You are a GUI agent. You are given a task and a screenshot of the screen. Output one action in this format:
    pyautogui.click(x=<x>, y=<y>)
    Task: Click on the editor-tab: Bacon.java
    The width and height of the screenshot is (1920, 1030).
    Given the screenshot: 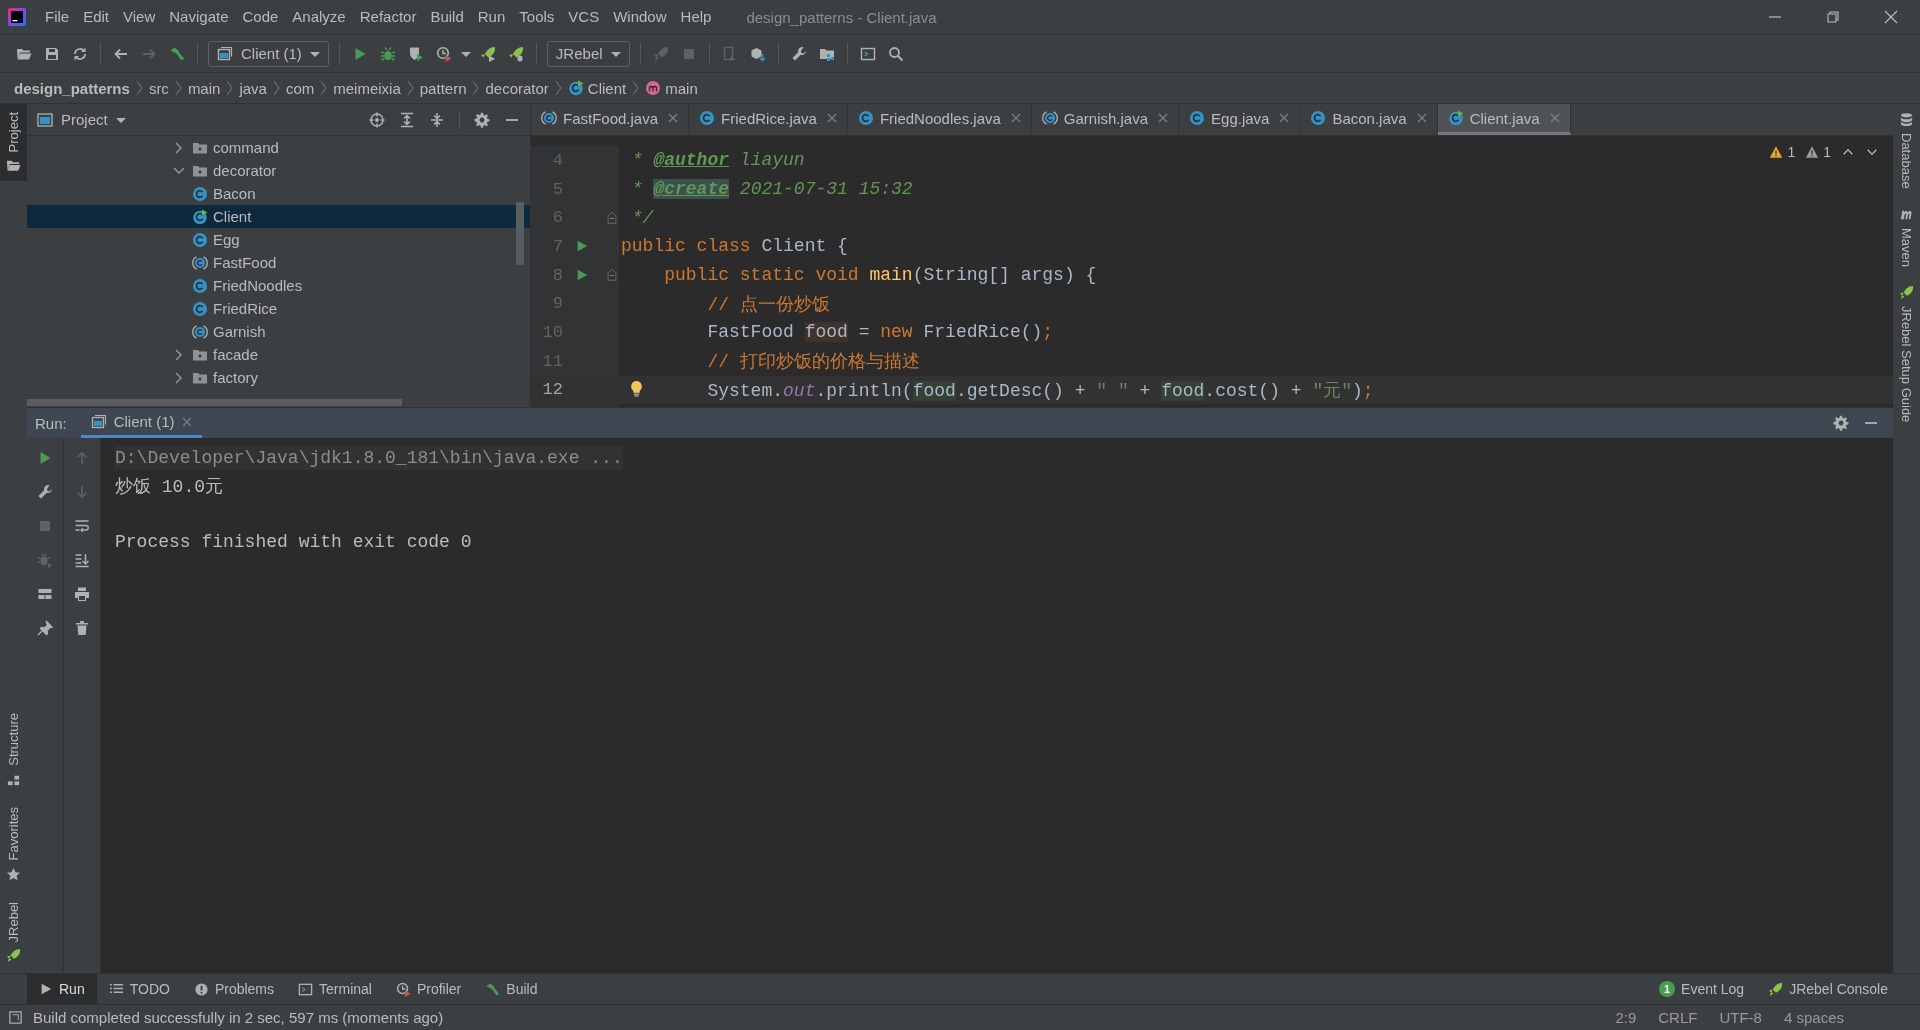 What is the action you would take?
    pyautogui.click(x=1369, y=119)
    